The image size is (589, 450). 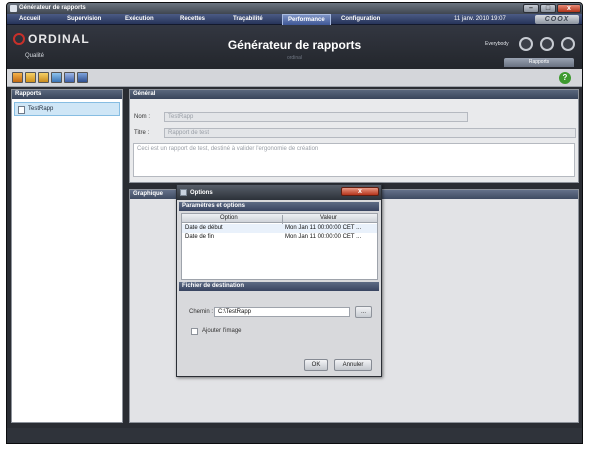 What do you see at coordinates (69, 77) in the screenshot?
I see `save-icon` at bounding box center [69, 77].